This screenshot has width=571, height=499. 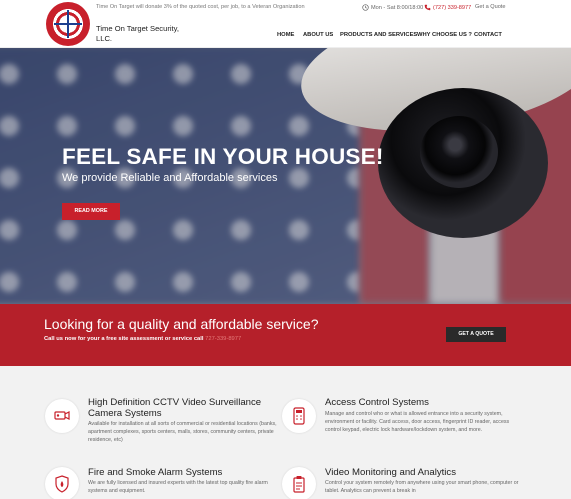 What do you see at coordinates (223, 156) in the screenshot?
I see `hero-title: FEEL SAFE IN YOUR HOUSE!` at bounding box center [223, 156].